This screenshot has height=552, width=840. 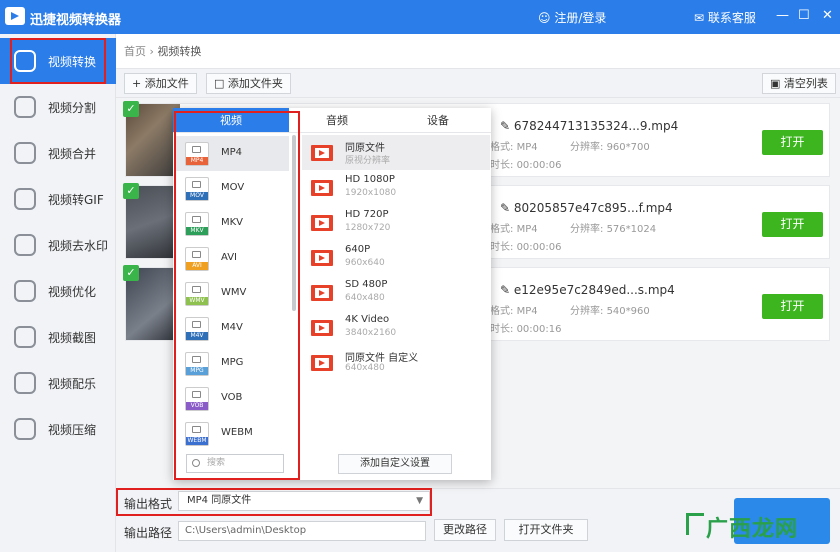 What do you see at coordinates (76, 200) in the screenshot?
I see `sidebar-item-label: 视频转GIF` at bounding box center [76, 200].